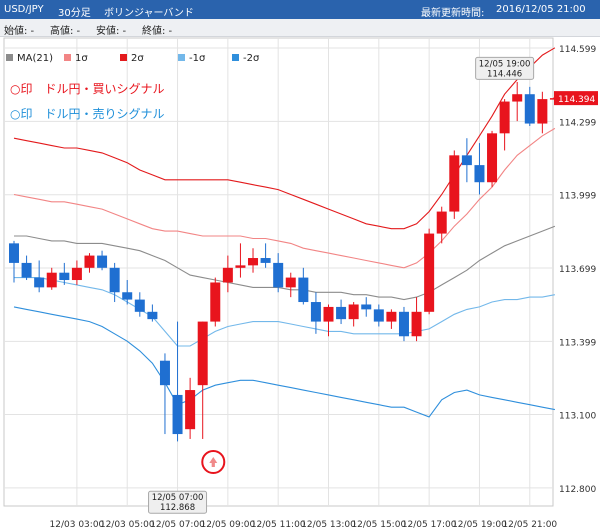  I want to click on x-tick-label: 12/03 03:00, so click(77, 525).